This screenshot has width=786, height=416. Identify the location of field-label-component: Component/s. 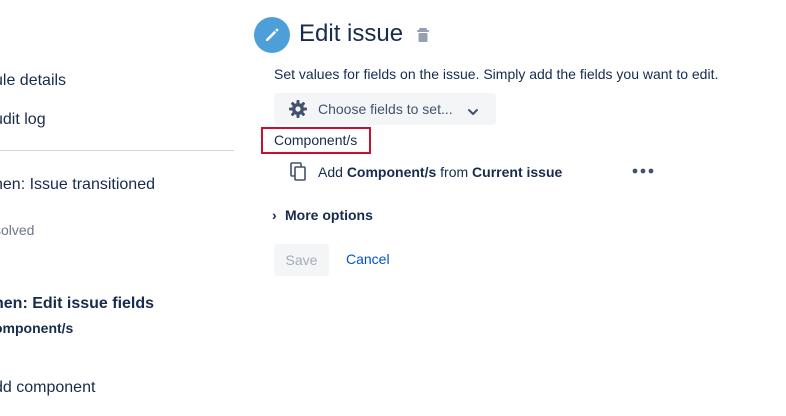
(316, 140).